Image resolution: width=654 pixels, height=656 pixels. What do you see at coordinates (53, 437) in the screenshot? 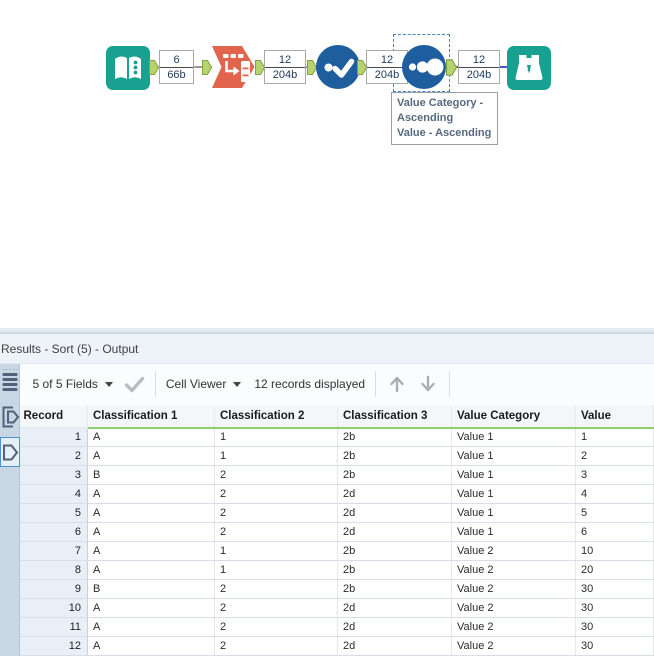
I see `record-number-cell: 1` at bounding box center [53, 437].